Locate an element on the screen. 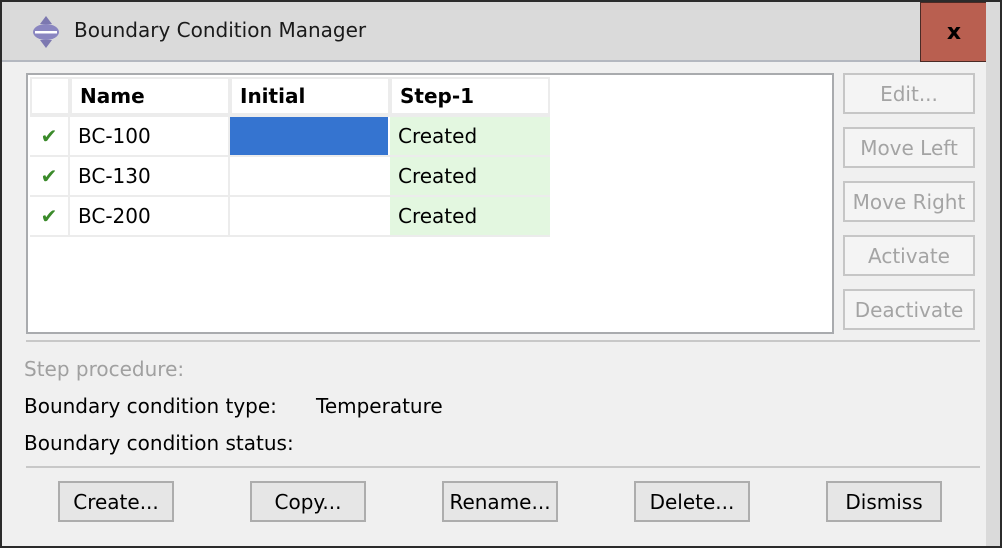  column-header-name: Name is located at coordinates (150, 96).